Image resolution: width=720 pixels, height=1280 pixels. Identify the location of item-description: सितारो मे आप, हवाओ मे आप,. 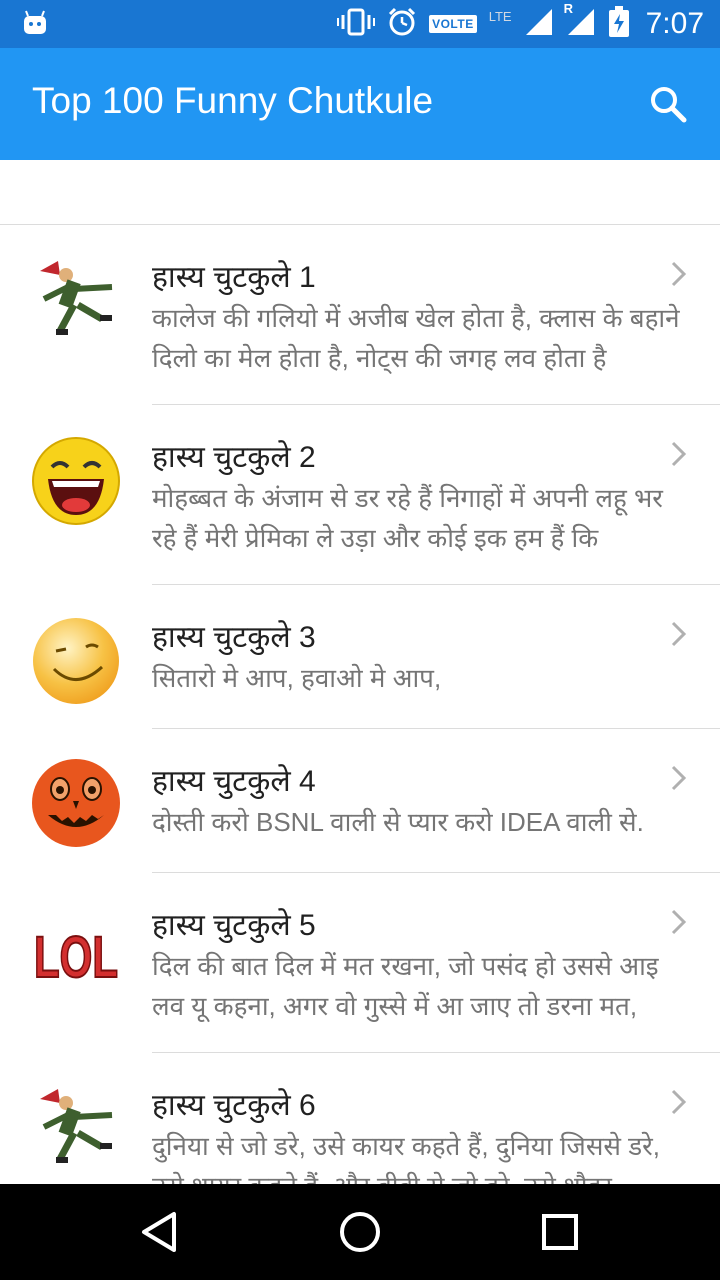
(297, 678).